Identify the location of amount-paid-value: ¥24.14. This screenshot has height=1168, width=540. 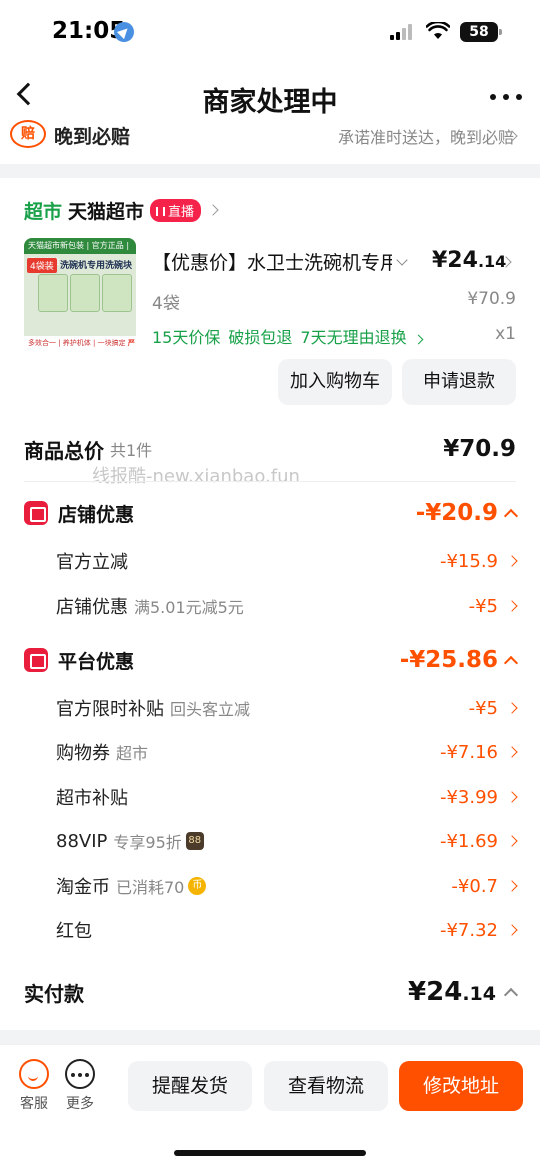
(452, 992).